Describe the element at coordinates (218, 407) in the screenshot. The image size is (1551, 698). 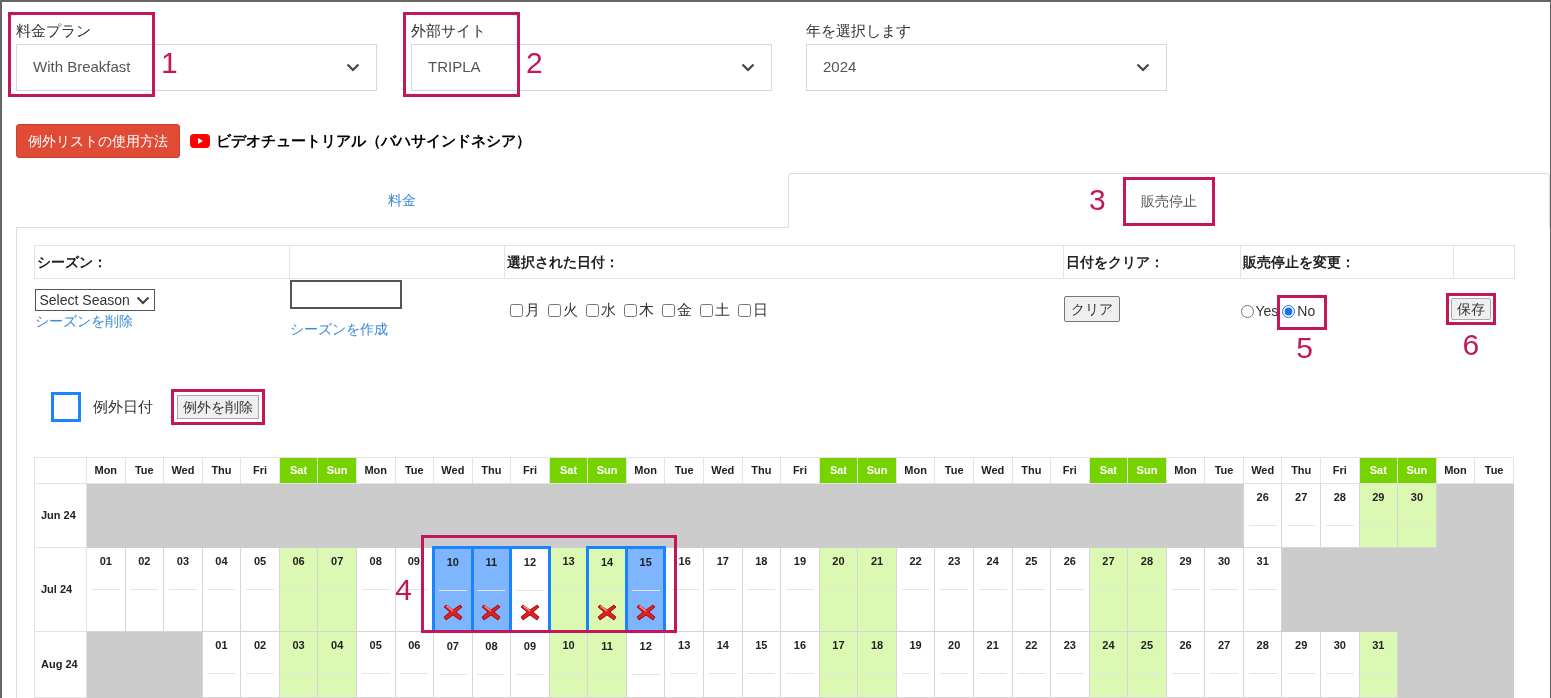
I see `remove-exception-button: 例外を削除` at that location.